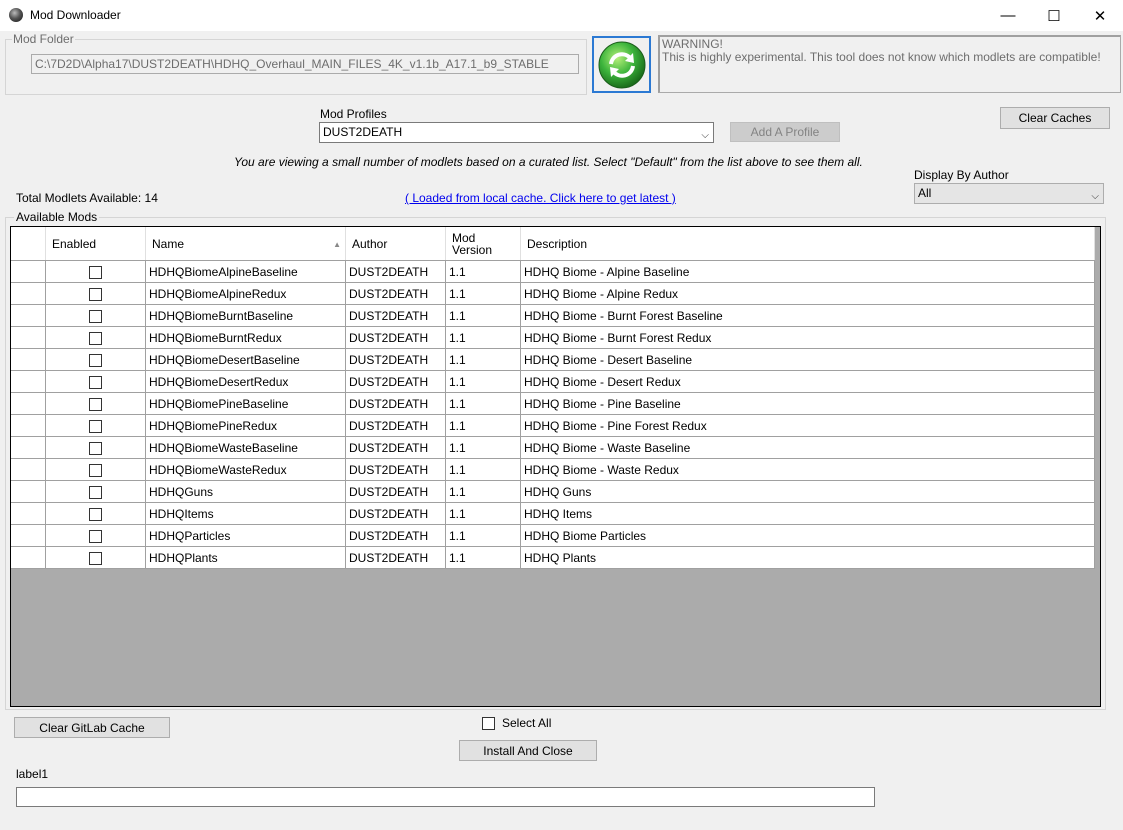 The height and width of the screenshot is (830, 1123). I want to click on mod-name-cell: HDHQBiomePineBaseline, so click(245, 403).